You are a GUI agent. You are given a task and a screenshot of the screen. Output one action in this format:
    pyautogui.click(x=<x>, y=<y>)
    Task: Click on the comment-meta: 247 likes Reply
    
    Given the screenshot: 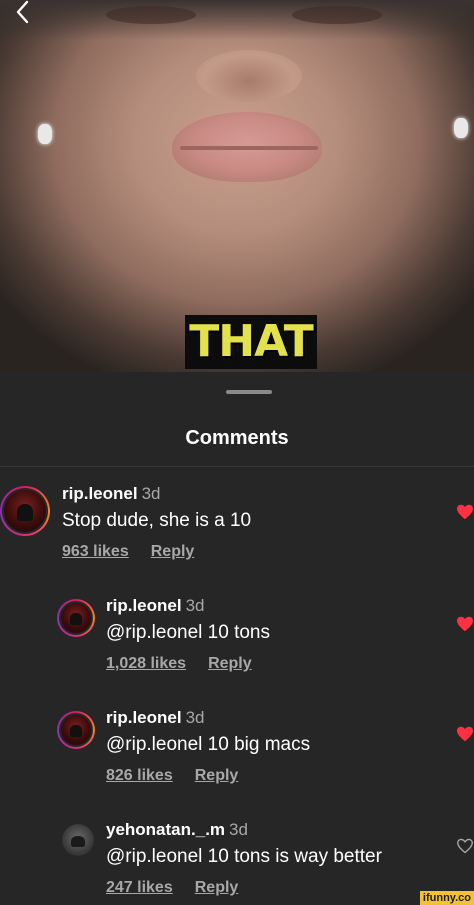 What is the action you would take?
    pyautogui.click(x=172, y=888)
    